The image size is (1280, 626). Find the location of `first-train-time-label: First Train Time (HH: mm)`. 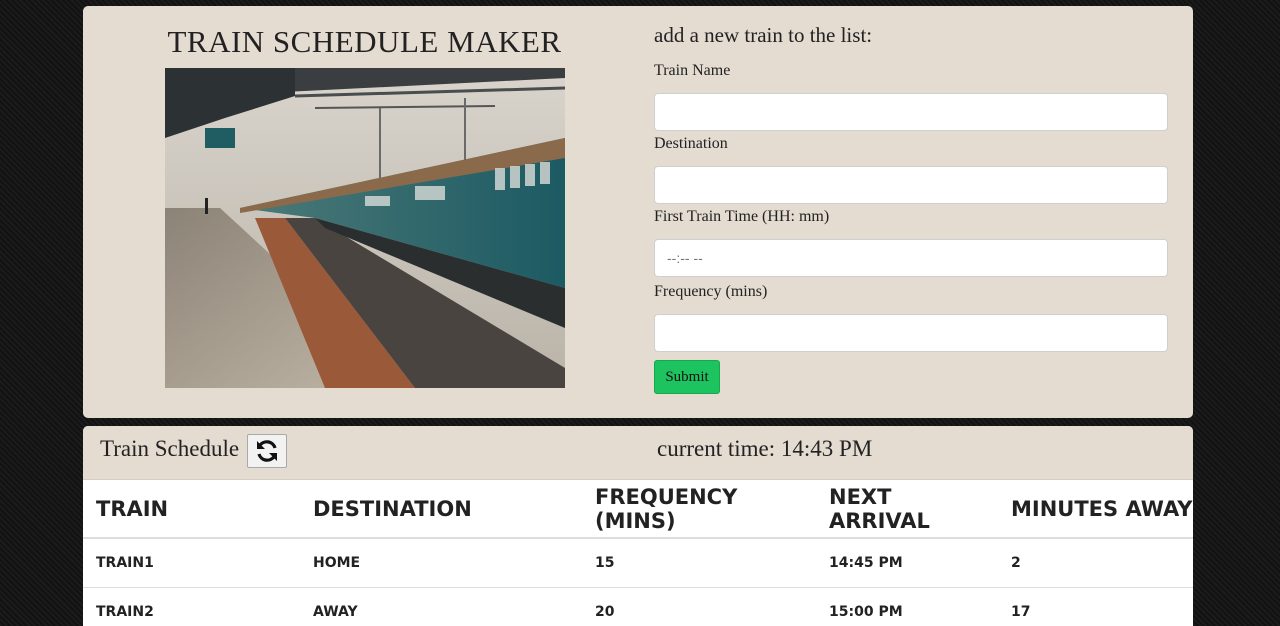

first-train-time-label: First Train Time (HH: mm) is located at coordinates (742, 216).